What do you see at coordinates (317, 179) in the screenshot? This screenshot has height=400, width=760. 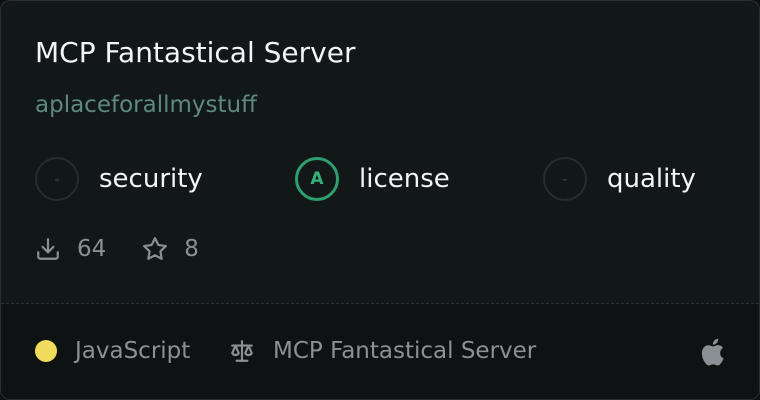 I see `license-grade-ring: A` at bounding box center [317, 179].